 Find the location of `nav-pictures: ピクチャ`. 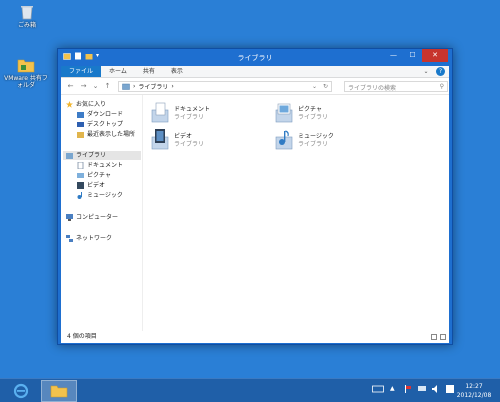

nav-pictures: ピクチャ is located at coordinates (94, 175).